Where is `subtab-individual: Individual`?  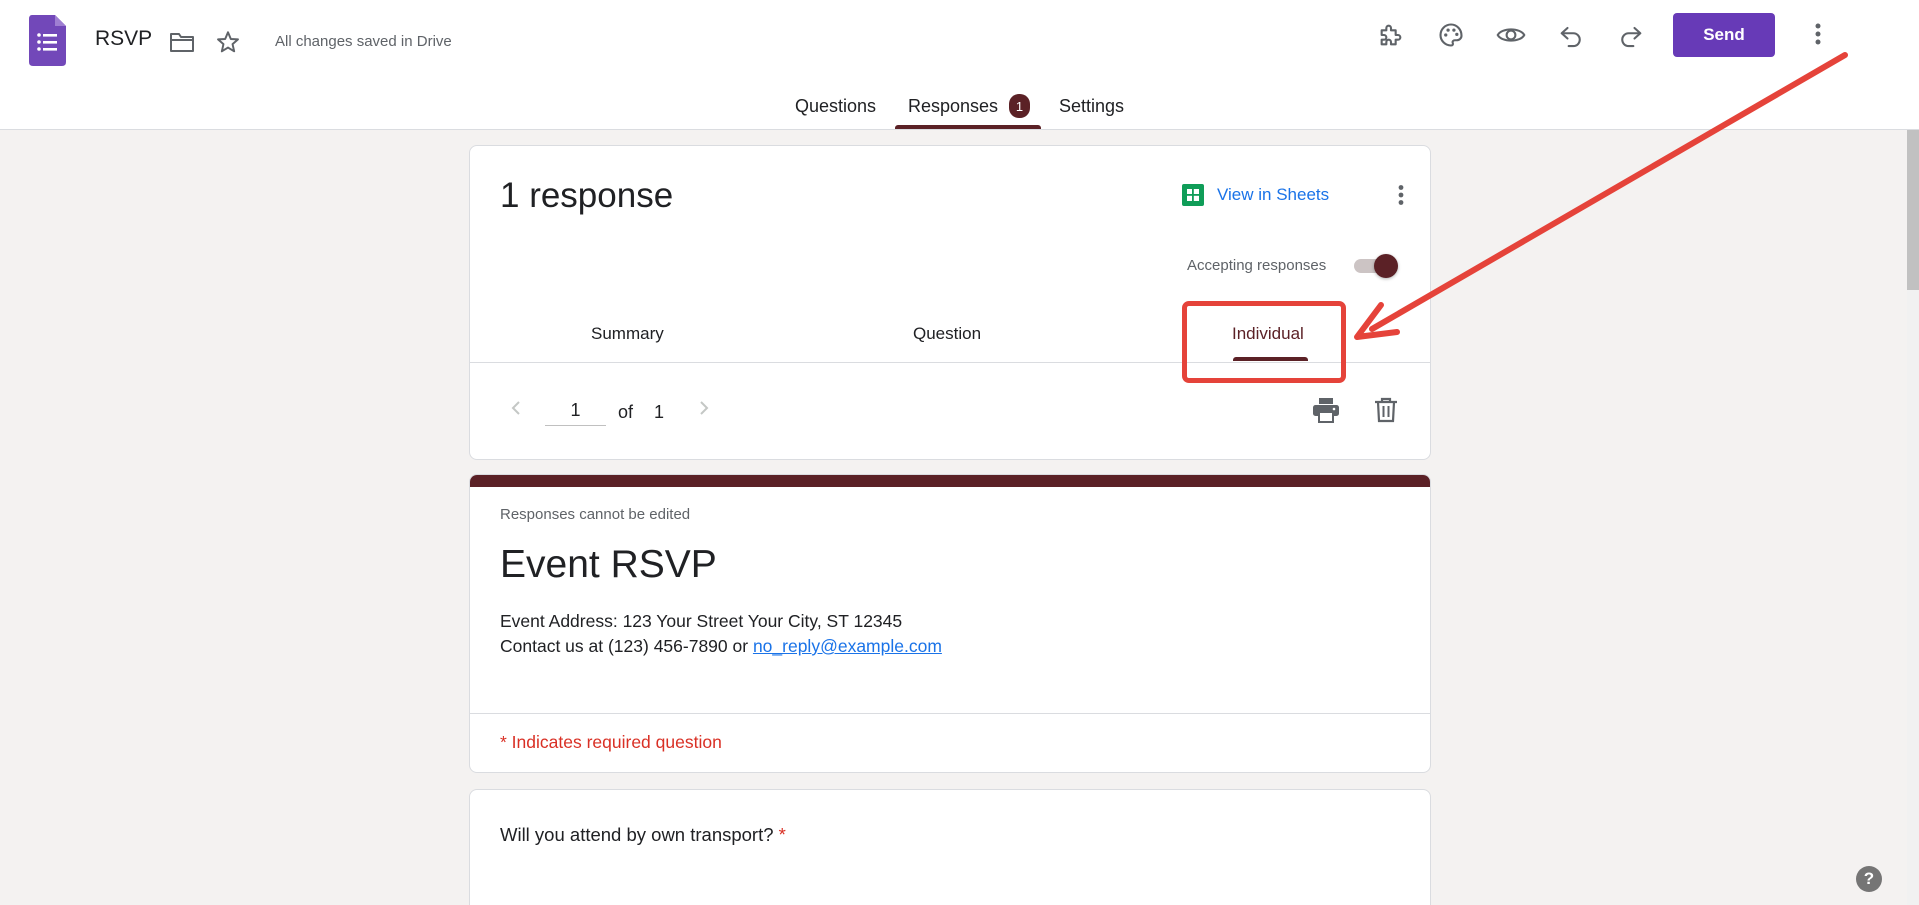
subtab-individual: Individual is located at coordinates (1268, 334).